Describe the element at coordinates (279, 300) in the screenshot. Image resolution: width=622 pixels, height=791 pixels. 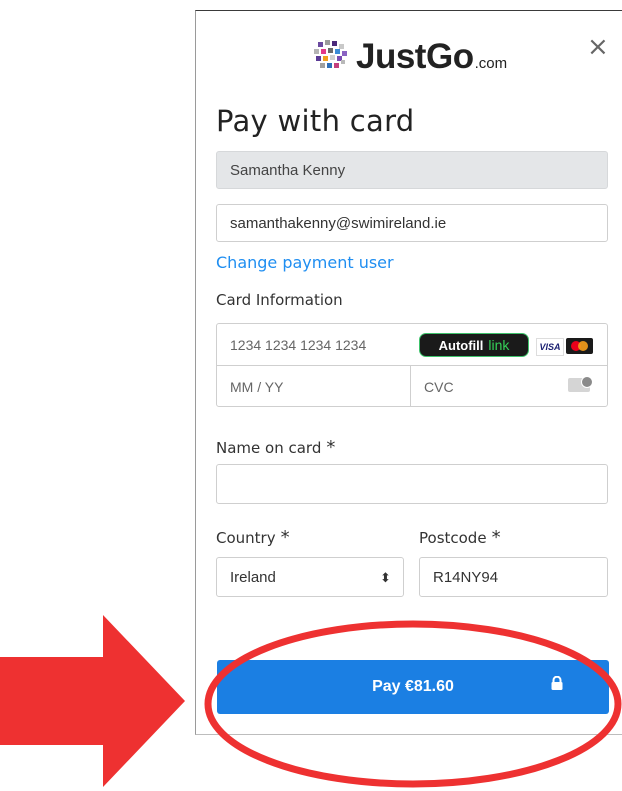
I see `card-information-label: Card Information` at that location.